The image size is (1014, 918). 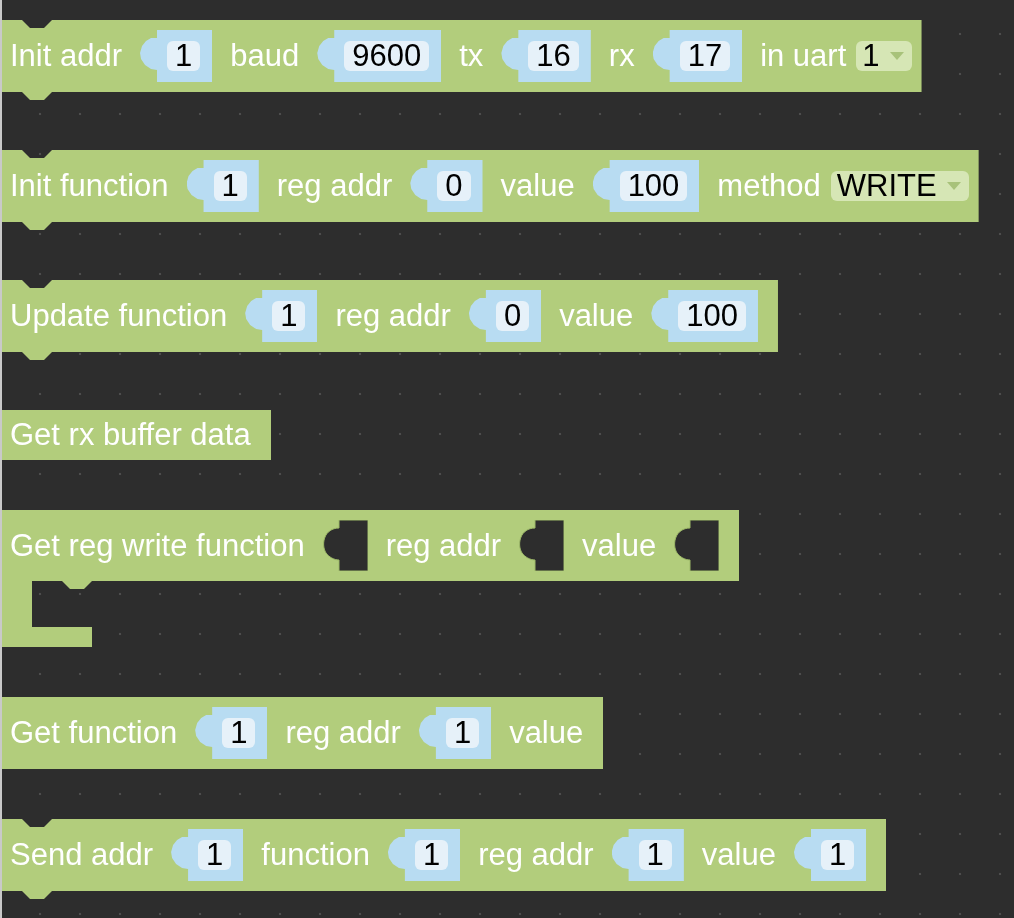 I want to click on block-label: Init function, so click(x=89, y=186).